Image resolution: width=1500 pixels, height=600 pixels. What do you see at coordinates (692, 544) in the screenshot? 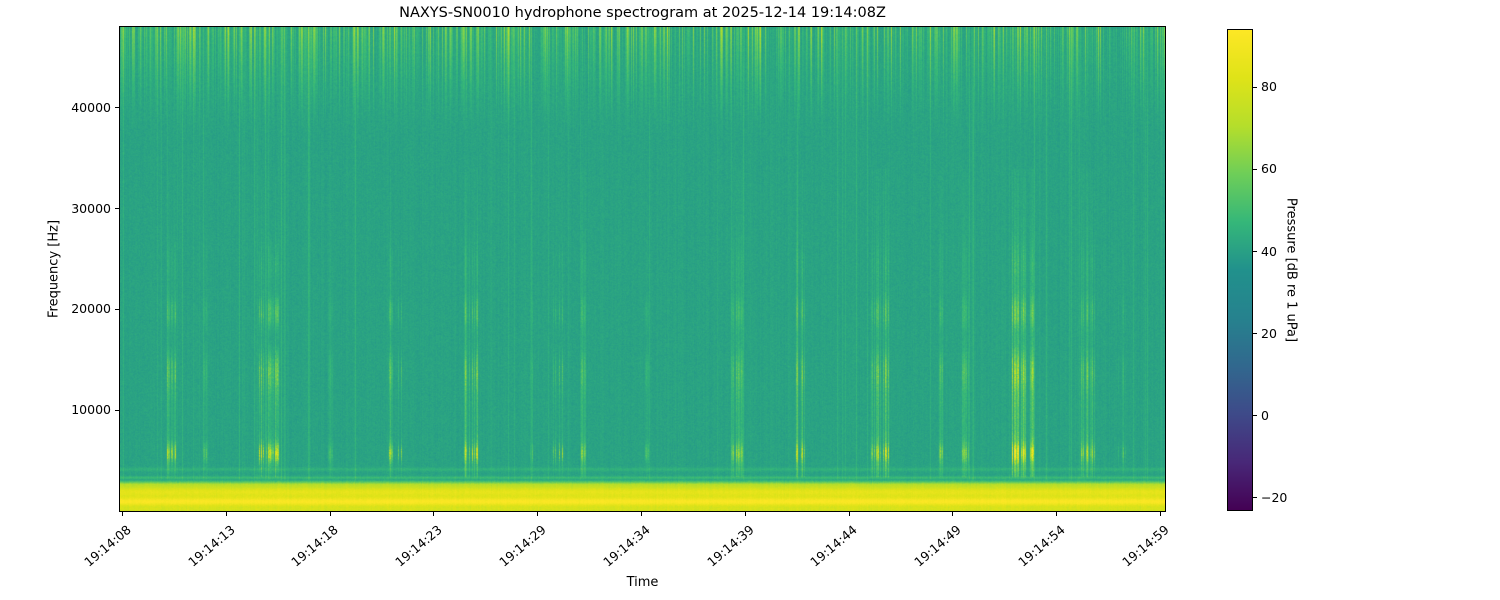
I see `x-tick-label: 19:14:39` at bounding box center [692, 544].